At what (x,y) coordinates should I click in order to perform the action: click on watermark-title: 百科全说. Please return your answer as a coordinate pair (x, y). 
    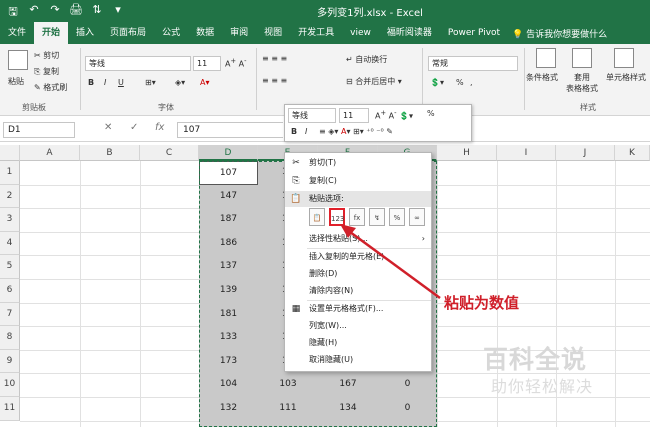
    Looking at the image, I should click on (535, 359).